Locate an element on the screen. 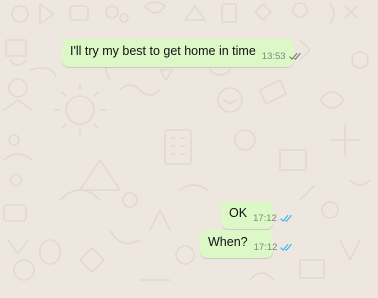 Image resolution: width=378 pixels, height=298 pixels. message-time: 13:53 is located at coordinates (273, 56).